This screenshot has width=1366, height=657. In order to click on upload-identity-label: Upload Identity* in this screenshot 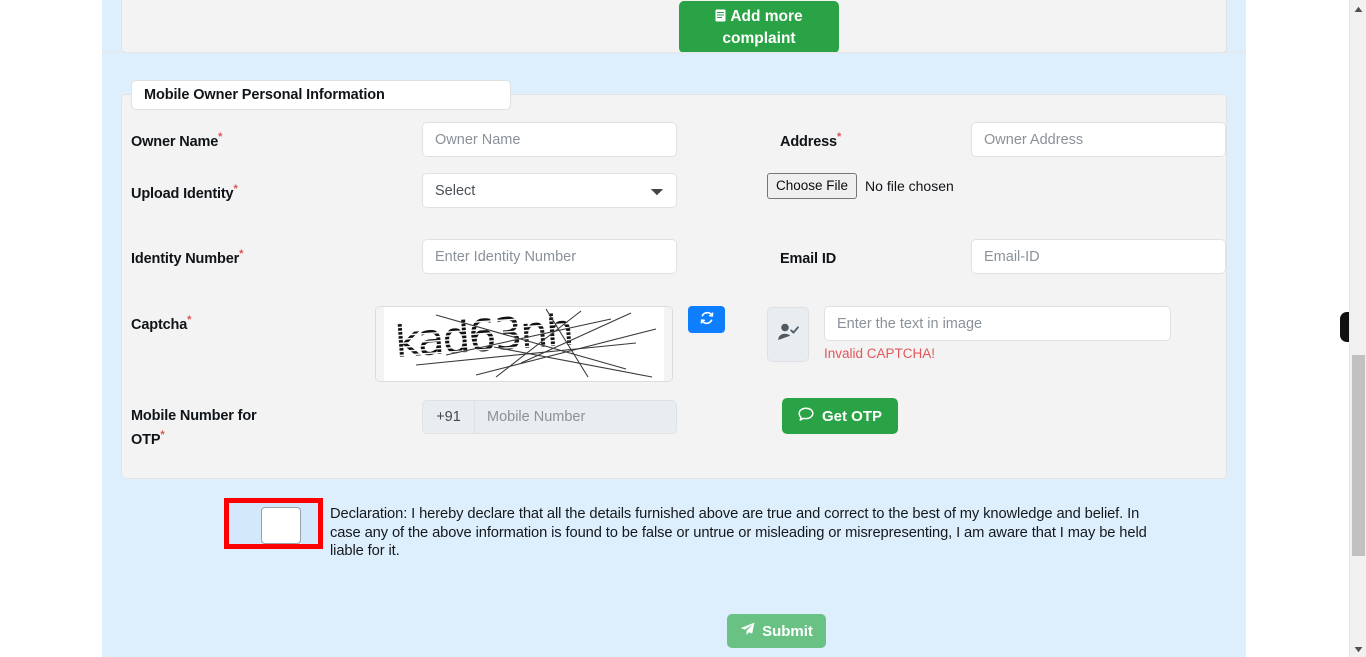, I will do `click(184, 192)`.